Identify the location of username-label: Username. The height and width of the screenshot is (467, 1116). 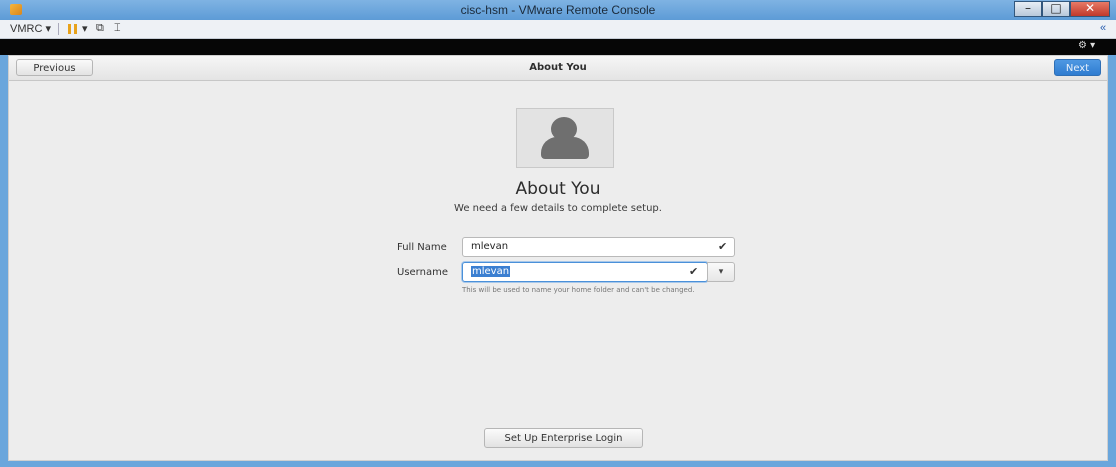
(422, 272).